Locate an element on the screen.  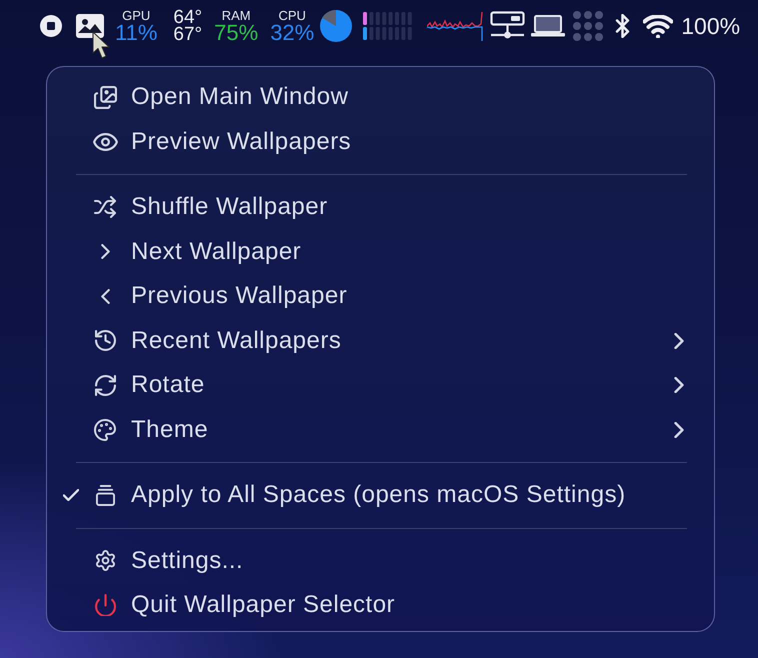
usage-pie-icon is located at coordinates (336, 26).